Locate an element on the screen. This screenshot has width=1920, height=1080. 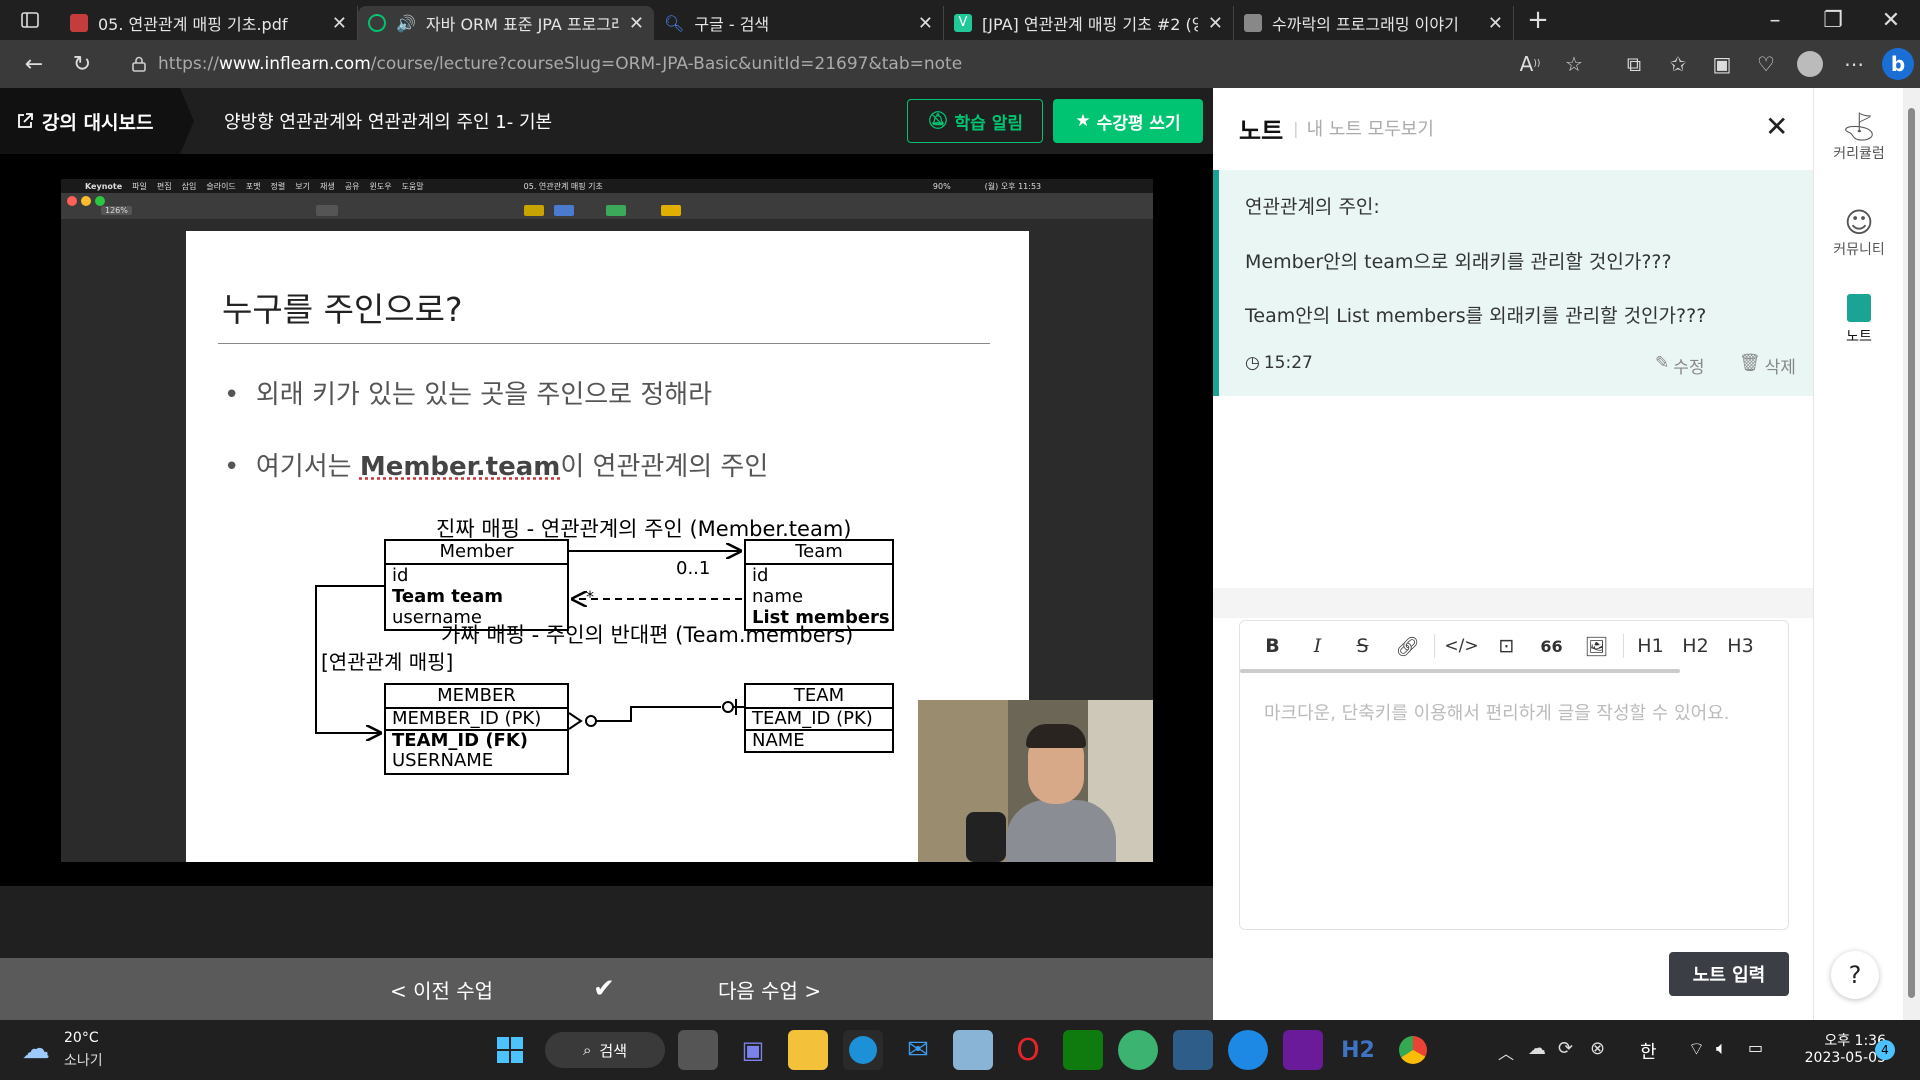
speaker-icon: 🔊 is located at coordinates (406, 23).